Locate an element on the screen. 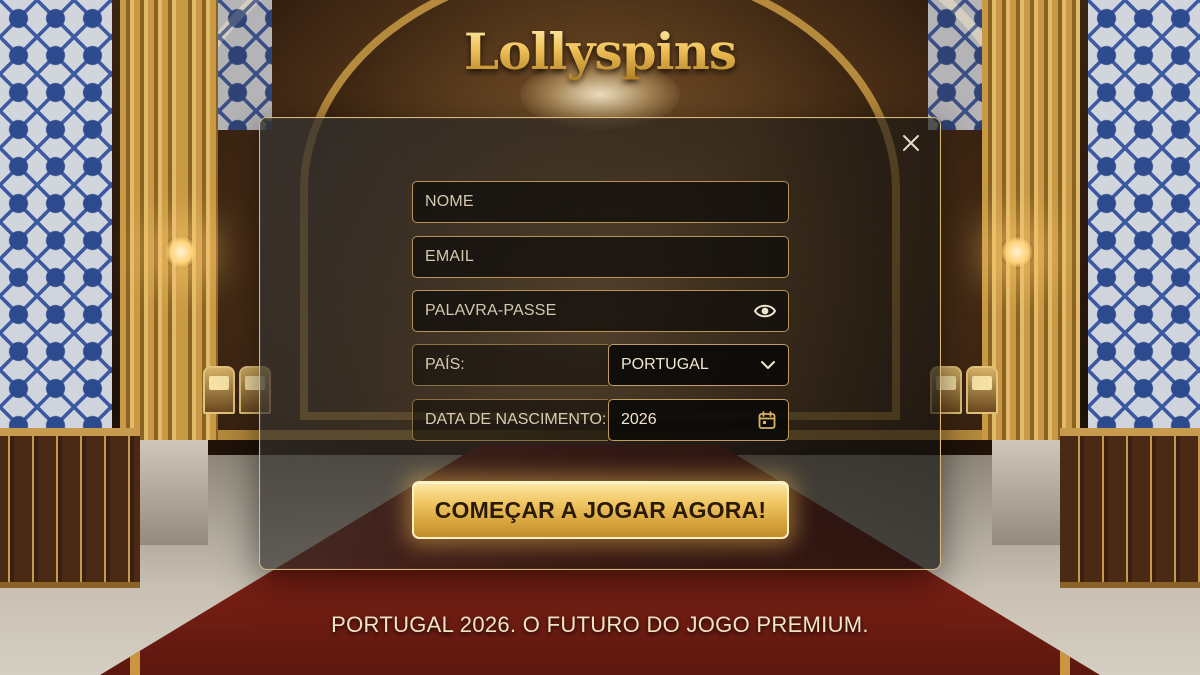 This screenshot has width=1200, height=675. country-row: PAÍS: PORTUGAL is located at coordinates (600, 365).